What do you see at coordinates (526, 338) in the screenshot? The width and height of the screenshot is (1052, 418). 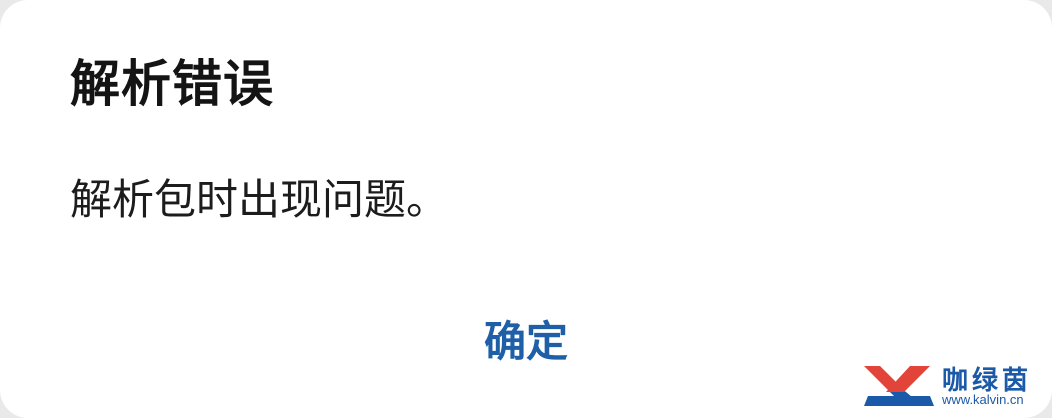 I see `ok-button: 确定` at bounding box center [526, 338].